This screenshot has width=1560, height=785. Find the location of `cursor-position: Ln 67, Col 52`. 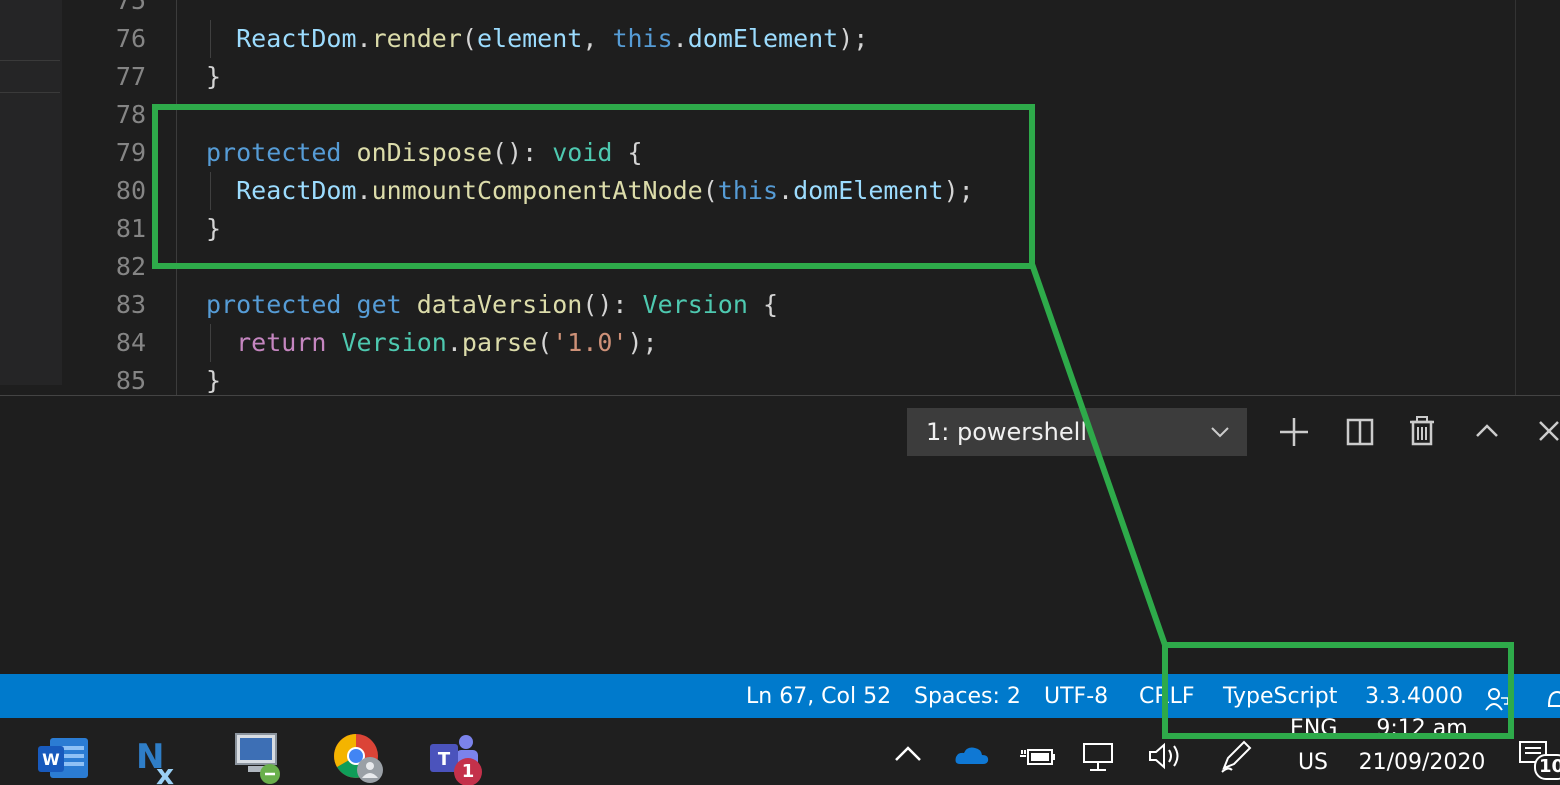

cursor-position: Ln 67, Col 52 is located at coordinates (818, 697).